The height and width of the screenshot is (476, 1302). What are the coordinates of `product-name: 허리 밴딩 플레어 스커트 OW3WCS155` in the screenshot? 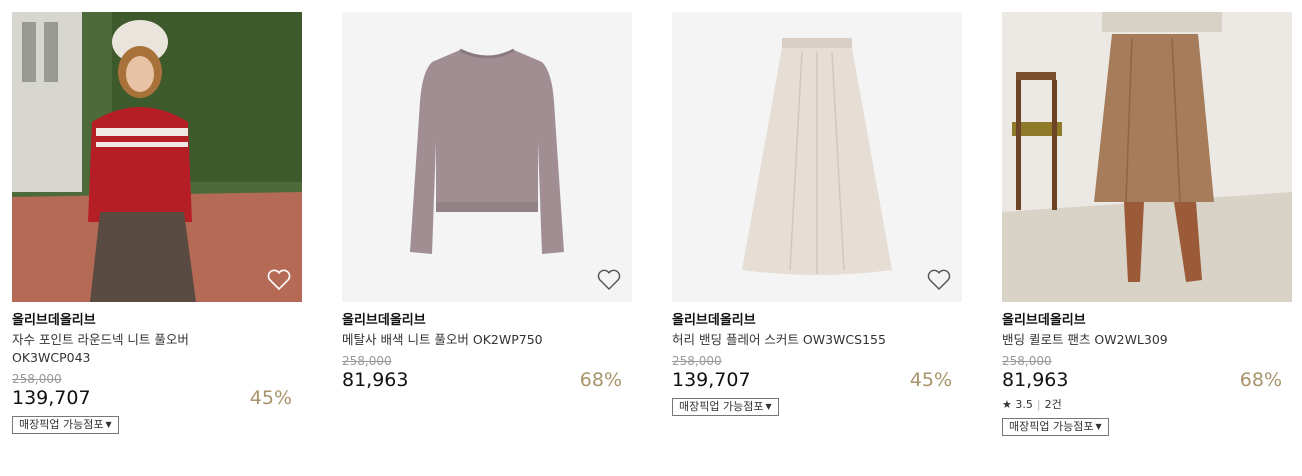 It's located at (817, 340).